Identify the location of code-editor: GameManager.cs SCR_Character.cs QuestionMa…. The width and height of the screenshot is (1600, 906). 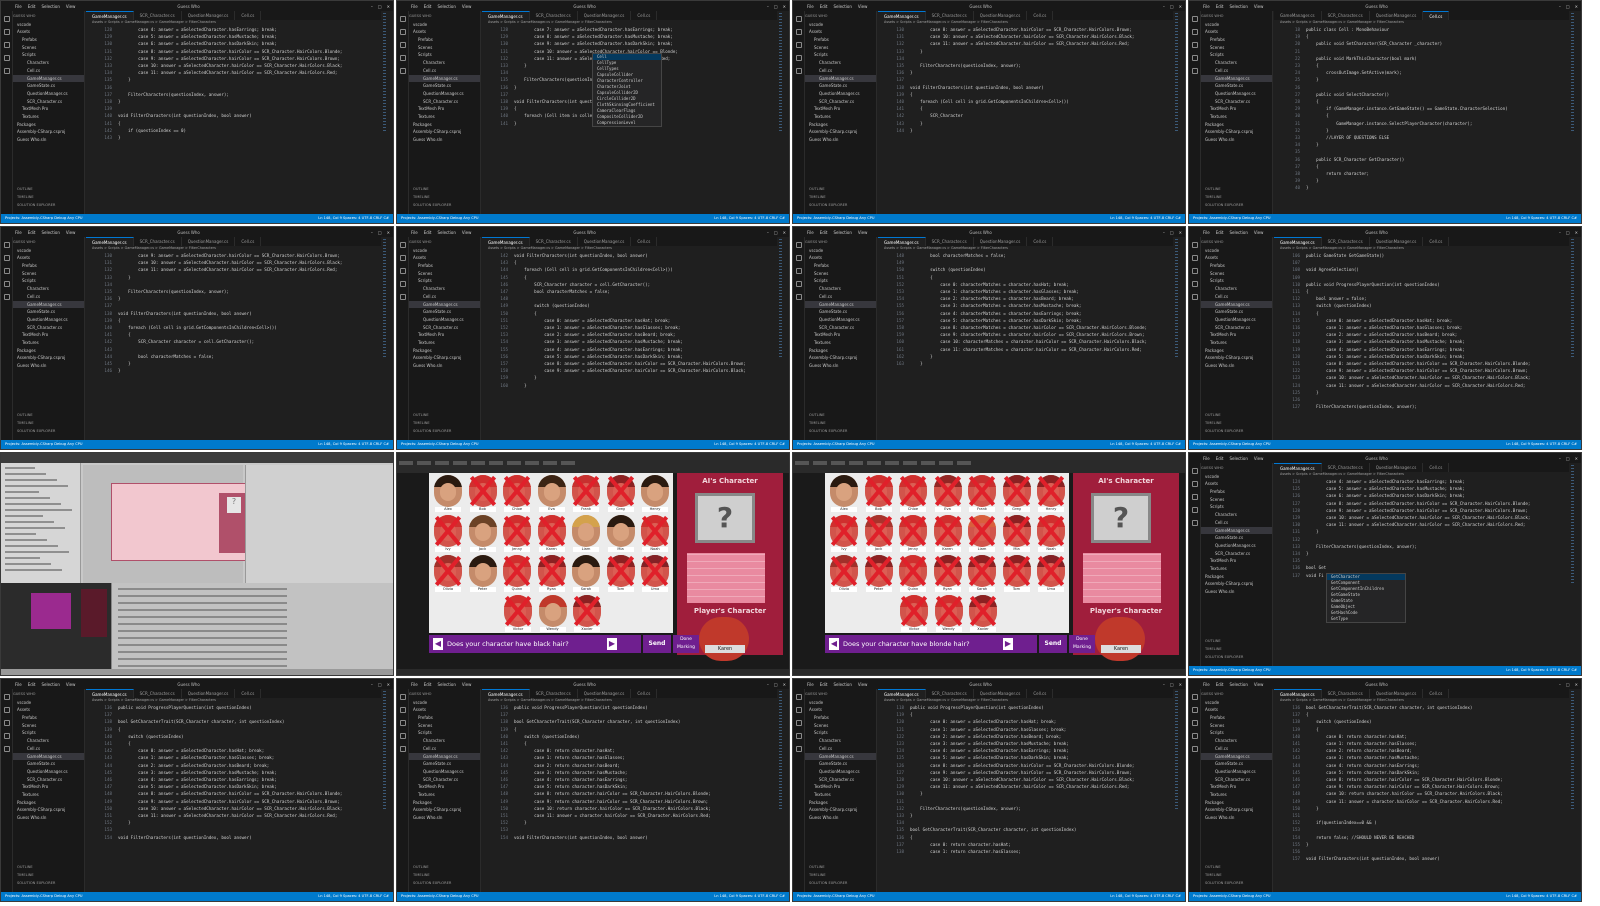
(1421, 564).